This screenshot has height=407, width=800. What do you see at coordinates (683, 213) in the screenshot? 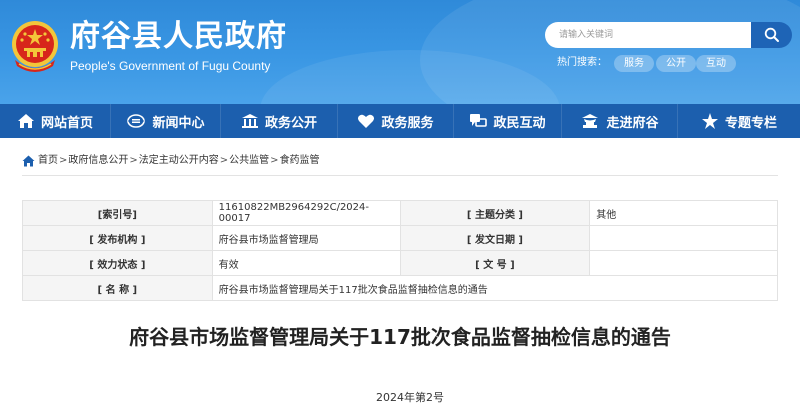
I see `topic-value: 其他` at bounding box center [683, 213].